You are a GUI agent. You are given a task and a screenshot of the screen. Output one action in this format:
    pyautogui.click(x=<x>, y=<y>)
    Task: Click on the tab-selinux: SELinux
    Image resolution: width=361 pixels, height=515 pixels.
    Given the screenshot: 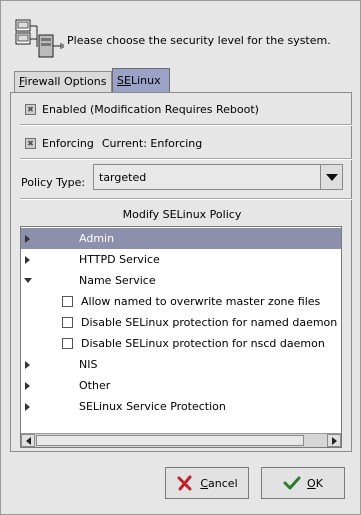 What is the action you would take?
    pyautogui.click(x=141, y=80)
    